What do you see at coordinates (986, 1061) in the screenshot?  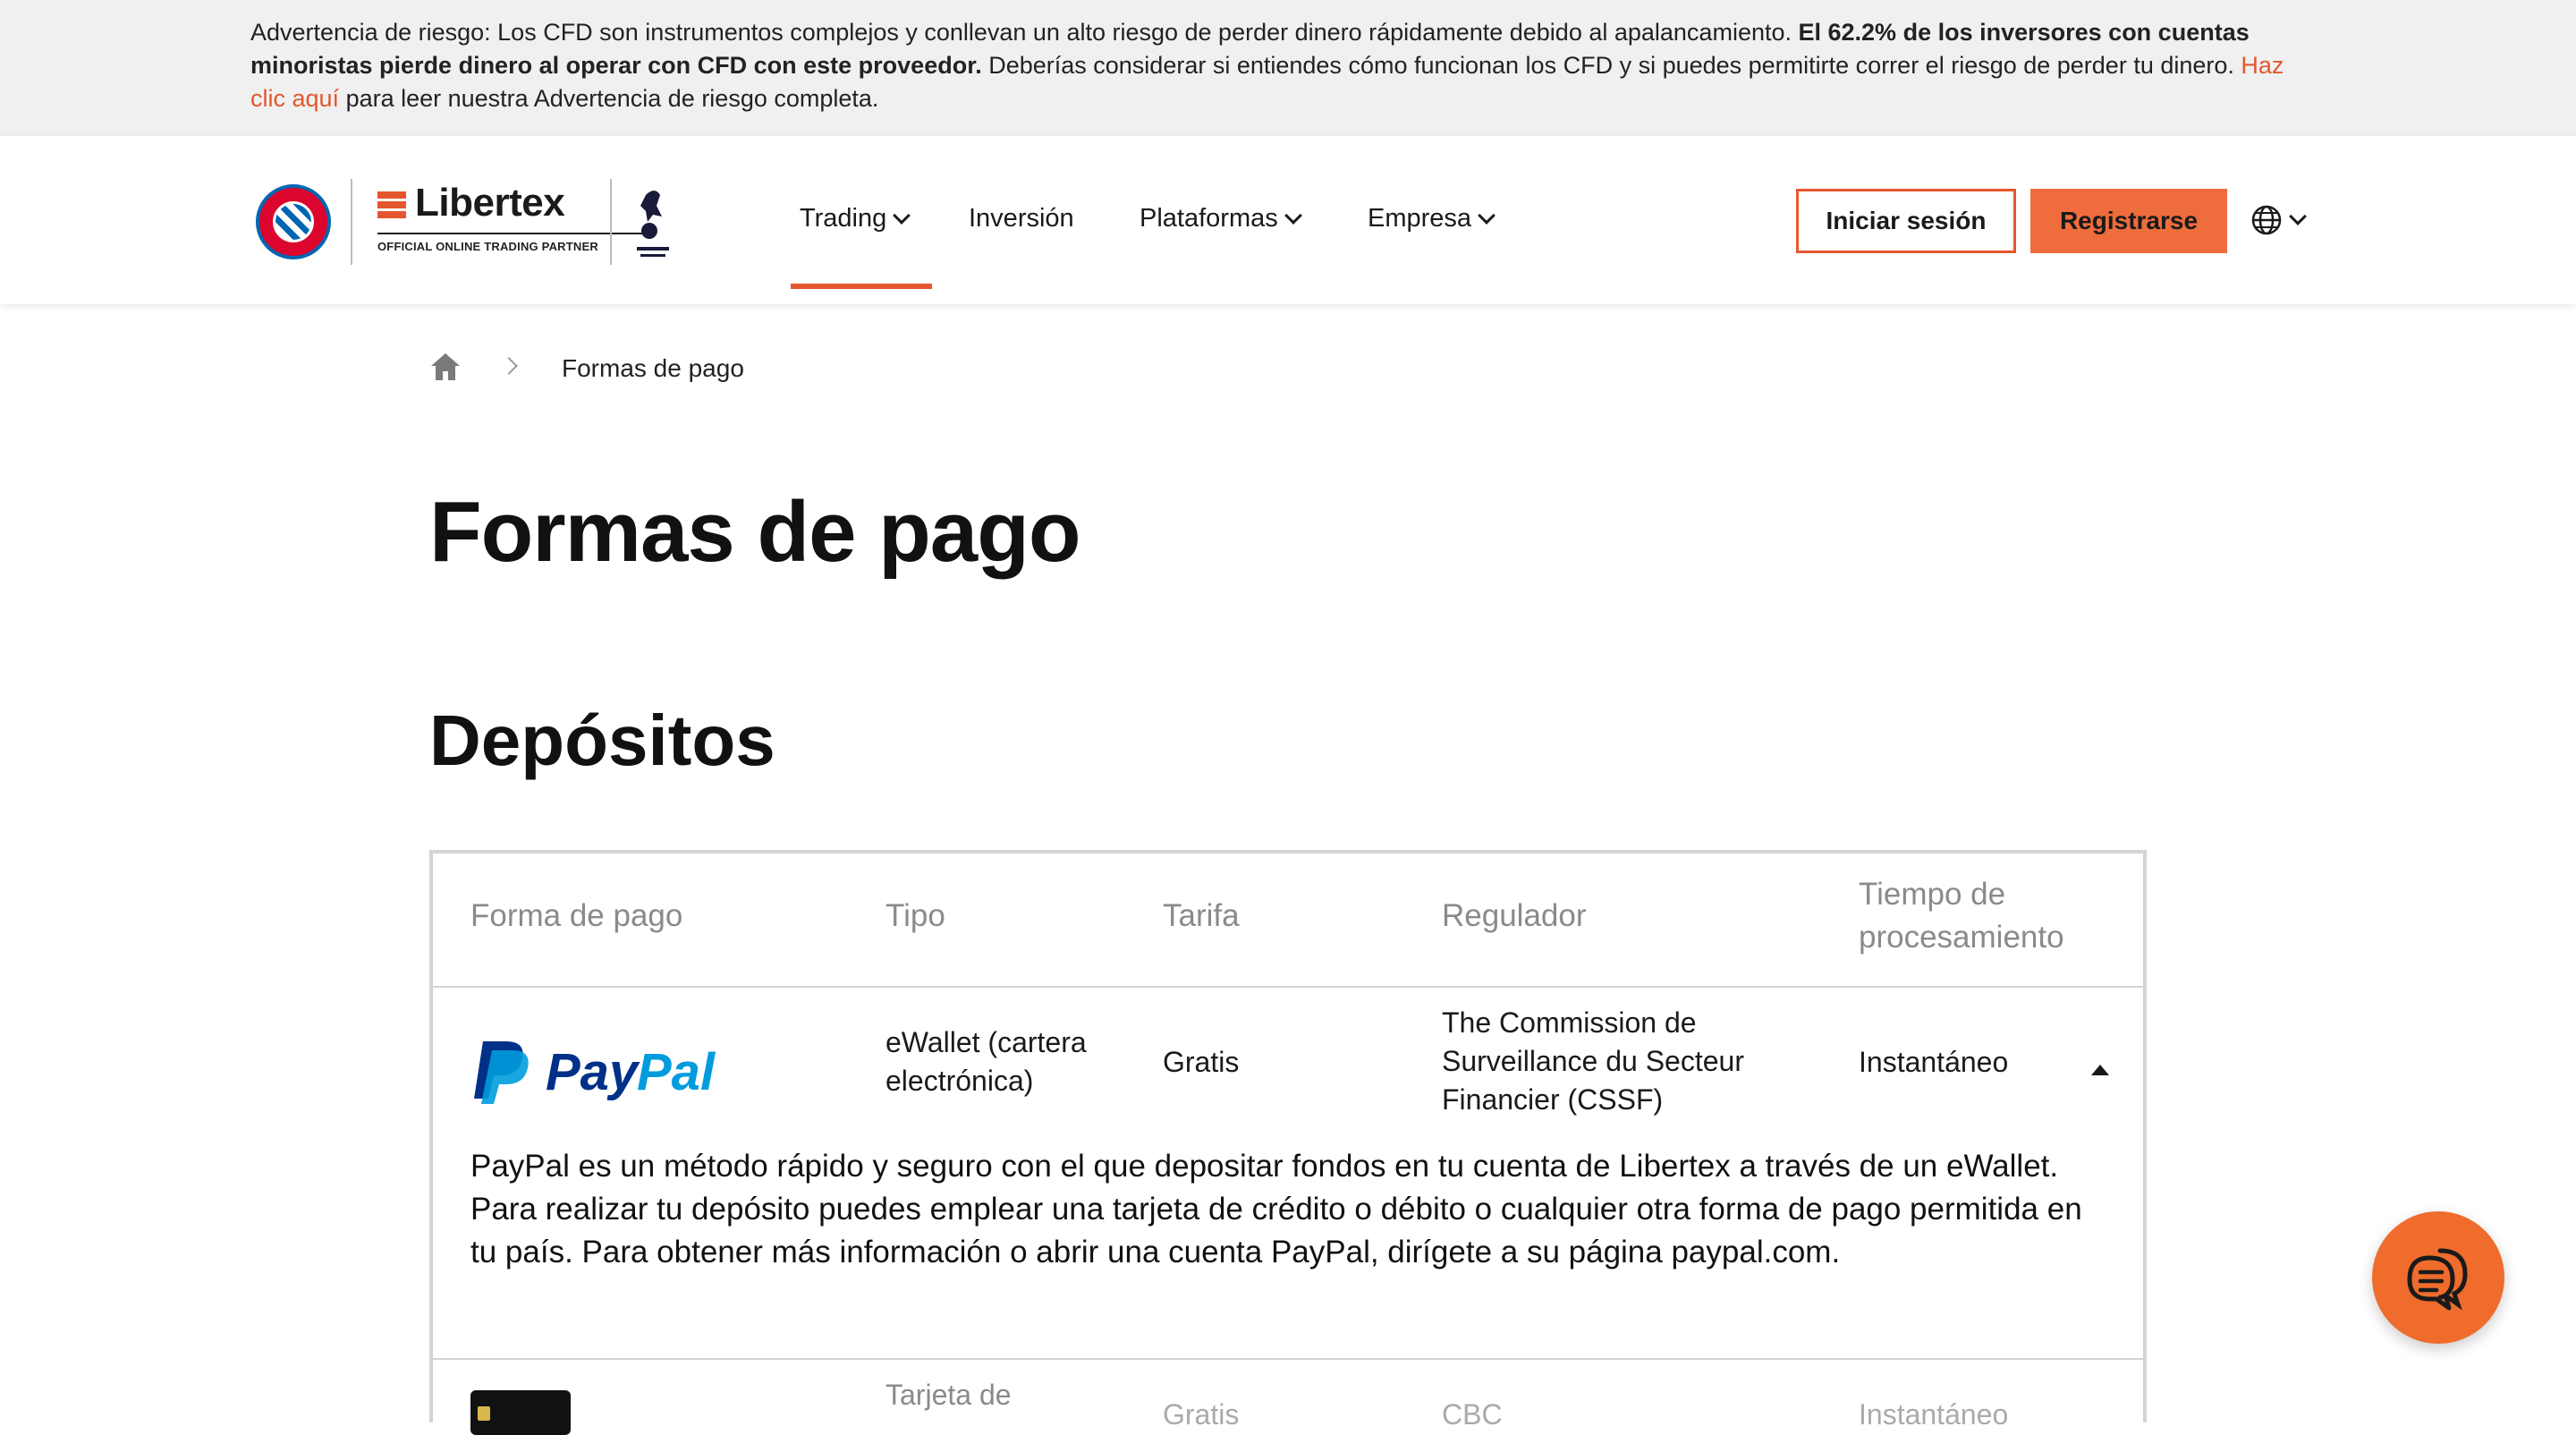 I see `row-type: eWallet (cartera electrónica)` at bounding box center [986, 1061].